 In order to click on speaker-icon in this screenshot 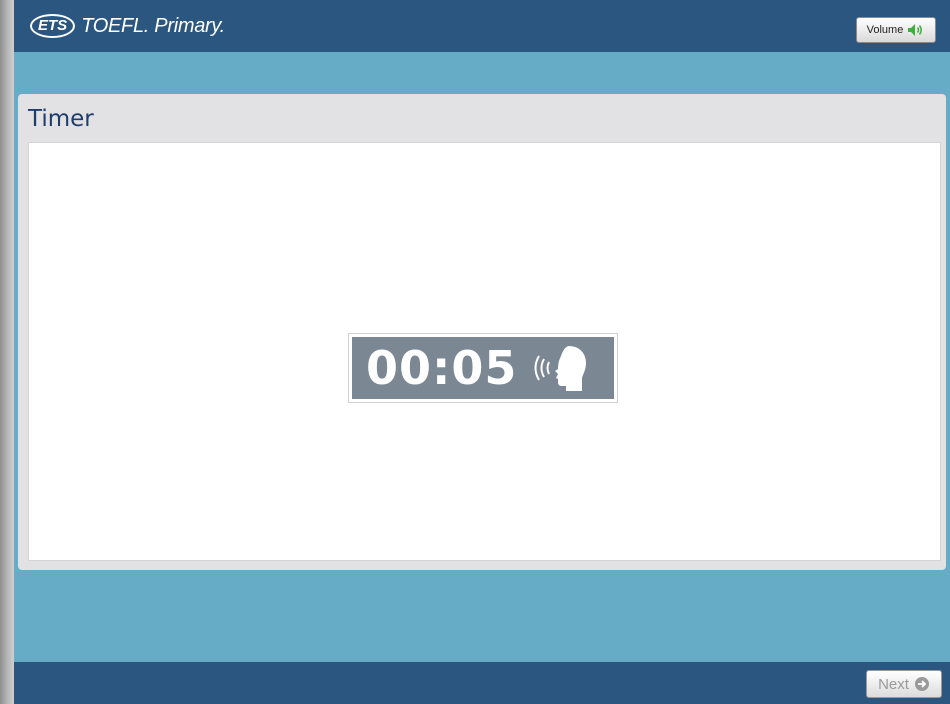, I will do `click(915, 30)`.